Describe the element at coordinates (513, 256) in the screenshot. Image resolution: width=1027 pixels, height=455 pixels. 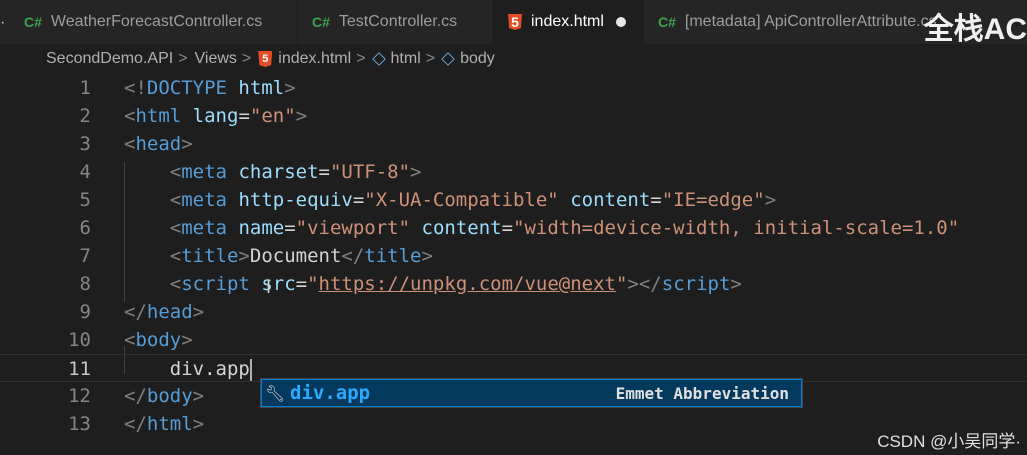
I see `code-line: 7 <title>Document</title>` at that location.